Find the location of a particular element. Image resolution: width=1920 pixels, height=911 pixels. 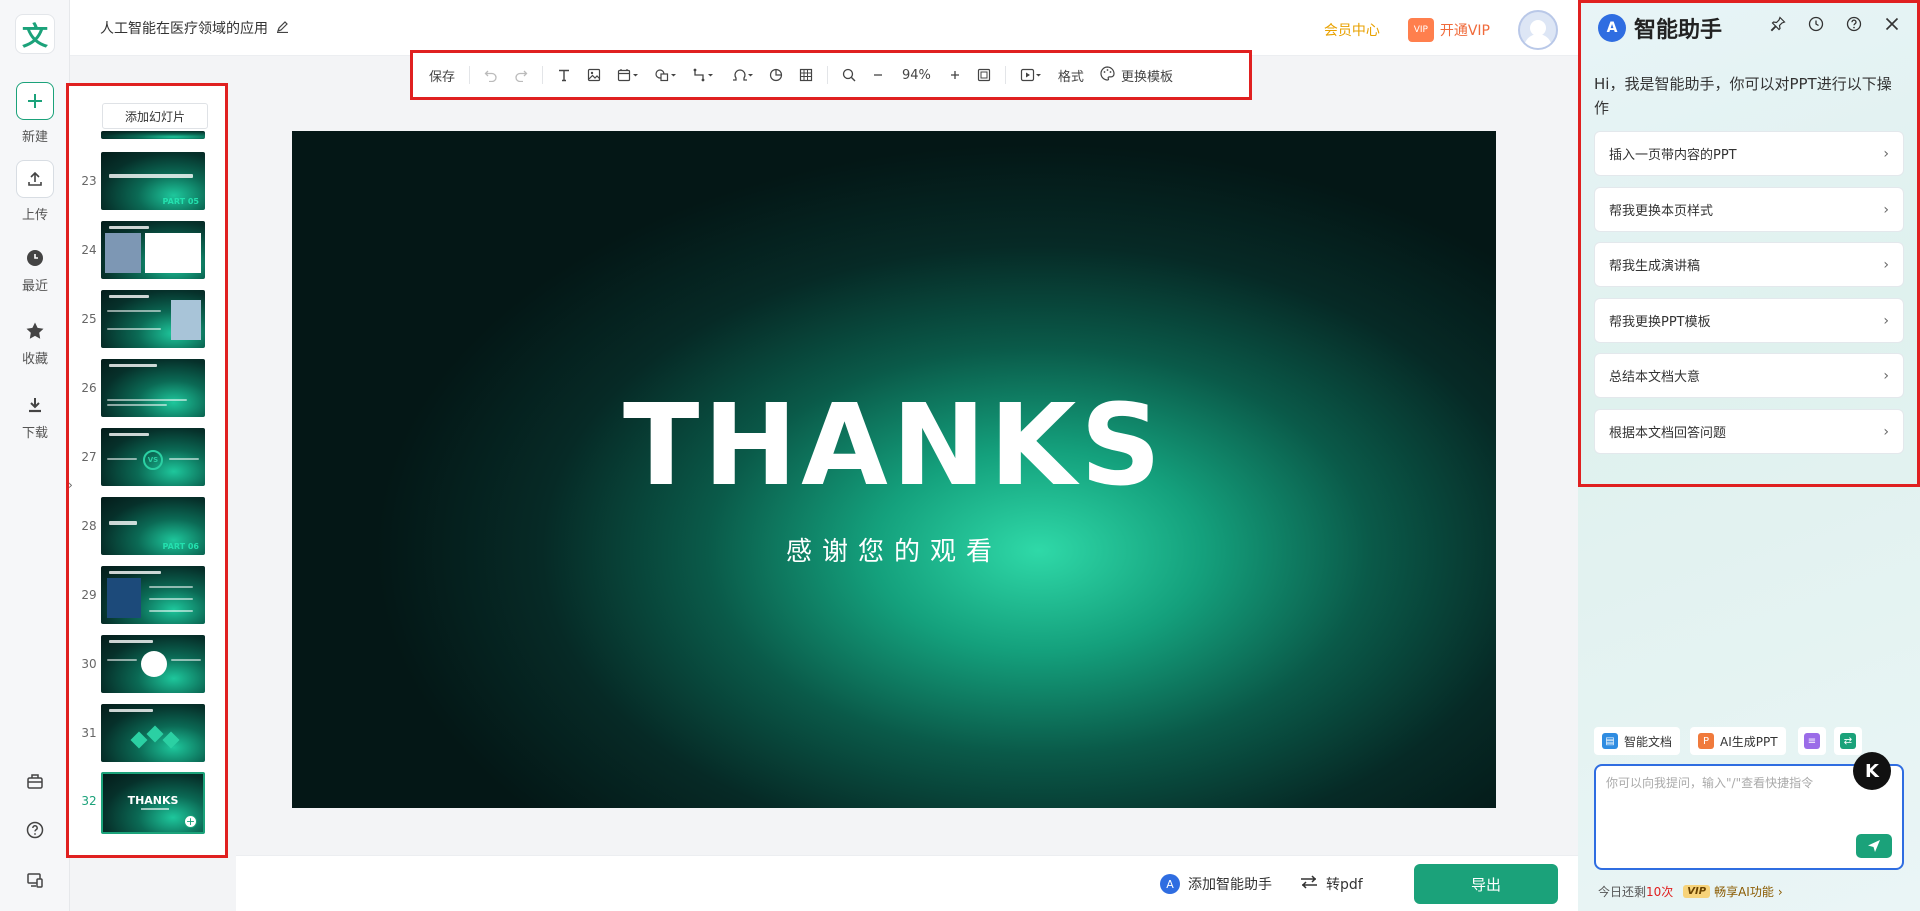

quick-ai-ppt-button: P AI生成PPT is located at coordinates (1738, 741).